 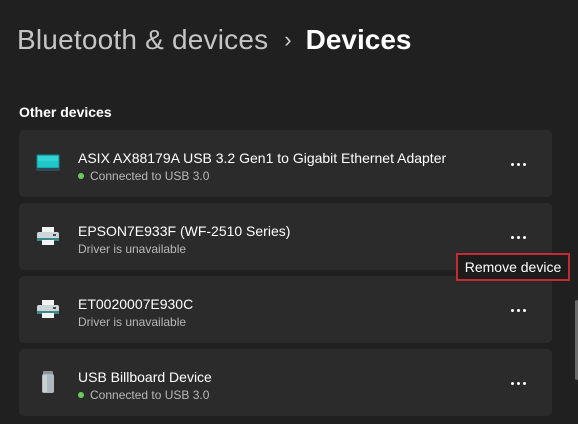 What do you see at coordinates (48, 382) in the screenshot?
I see `usb-drive-icon` at bounding box center [48, 382].